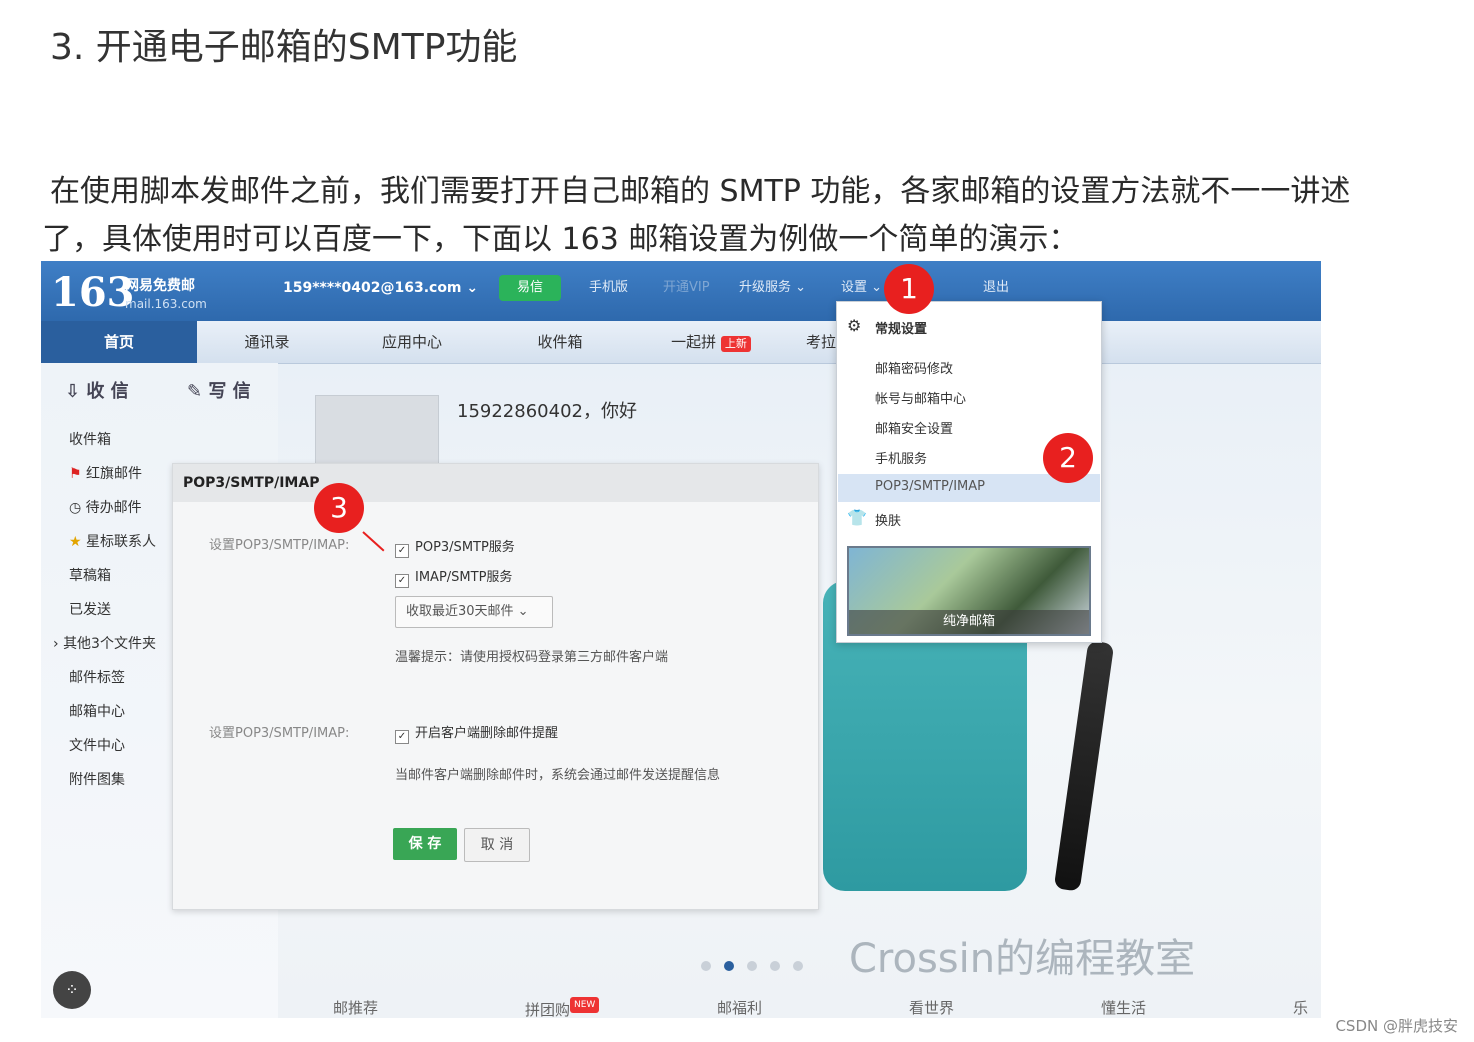 The image size is (1474, 1042). Describe the element at coordinates (585, 1005) in the screenshot. I see `new-badge: NEW` at that location.